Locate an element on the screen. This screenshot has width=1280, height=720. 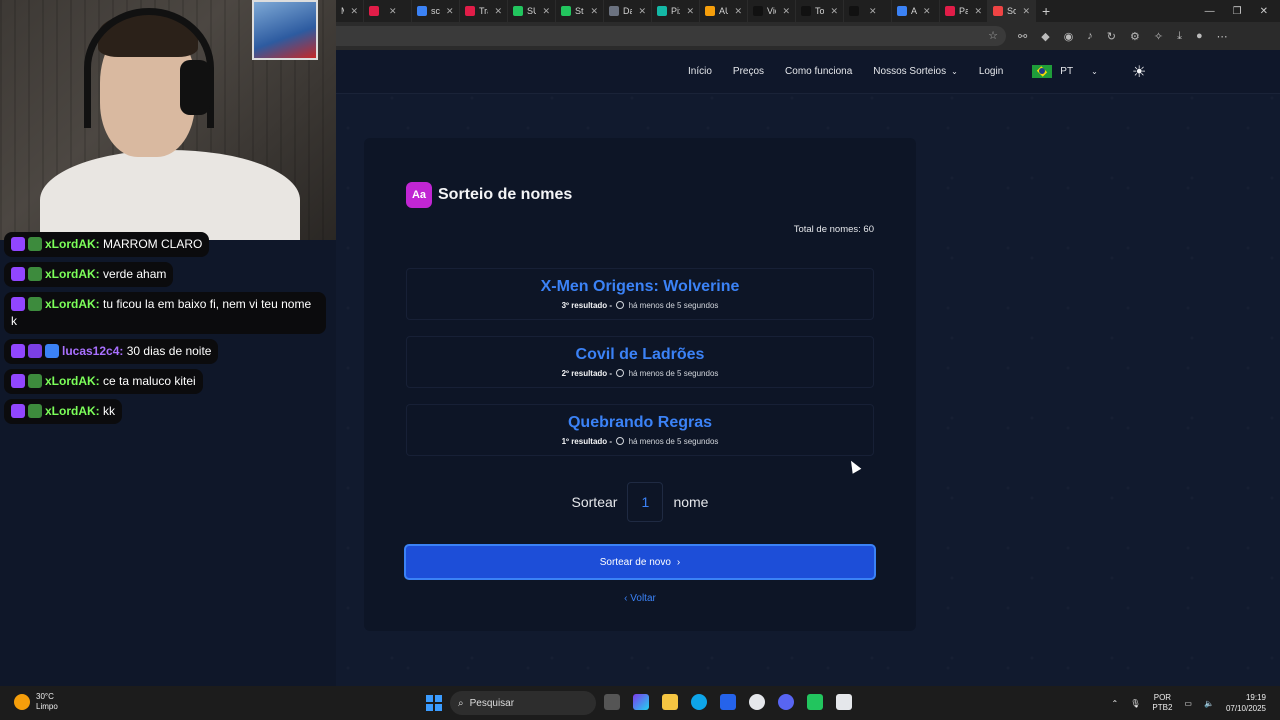
browser-tab: Painel ✕ is located at coordinates (964, 11).